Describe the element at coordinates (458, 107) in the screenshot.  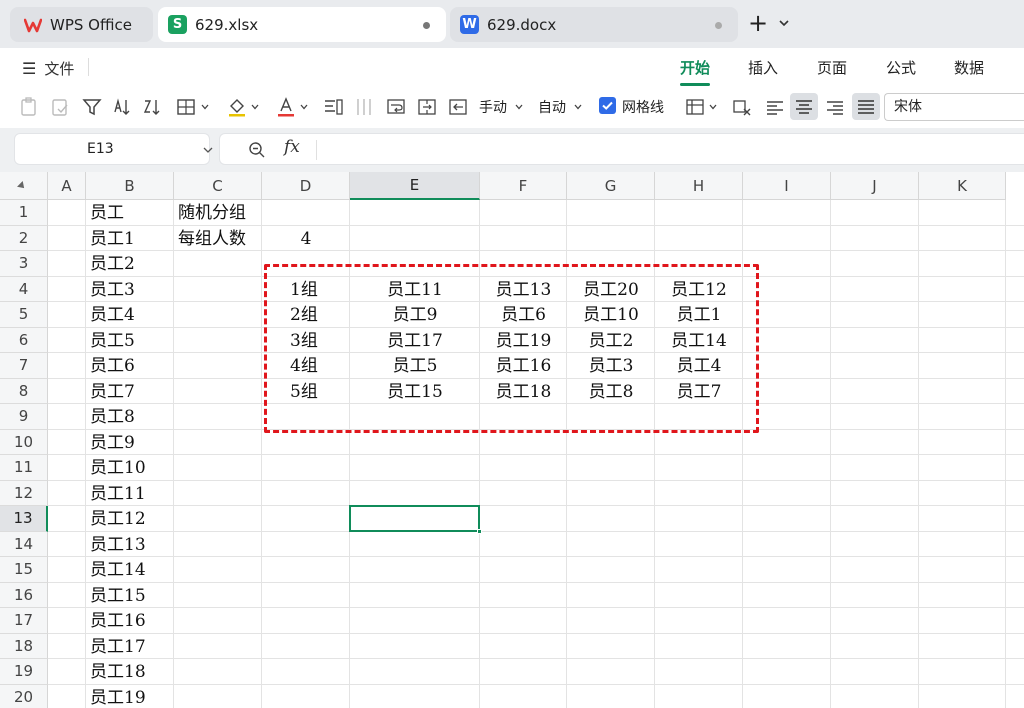
I see `fit-icon` at that location.